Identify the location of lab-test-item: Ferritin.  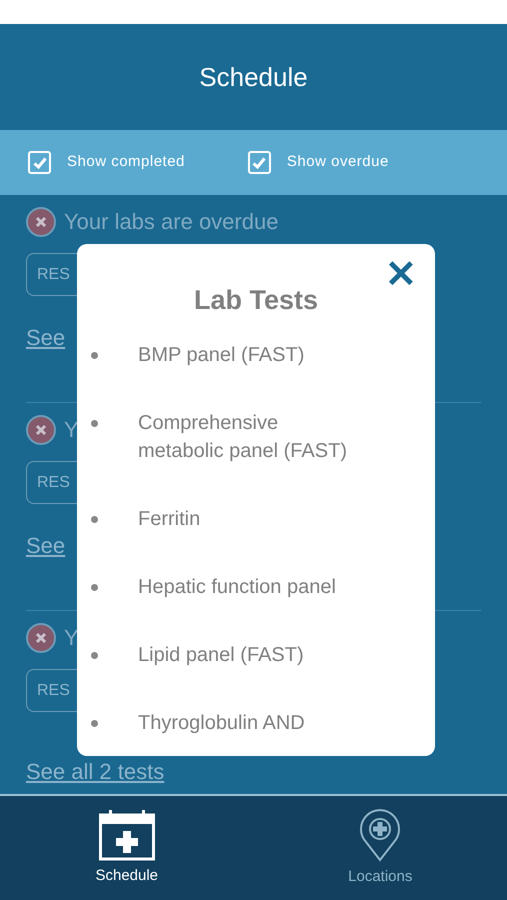
(170, 519).